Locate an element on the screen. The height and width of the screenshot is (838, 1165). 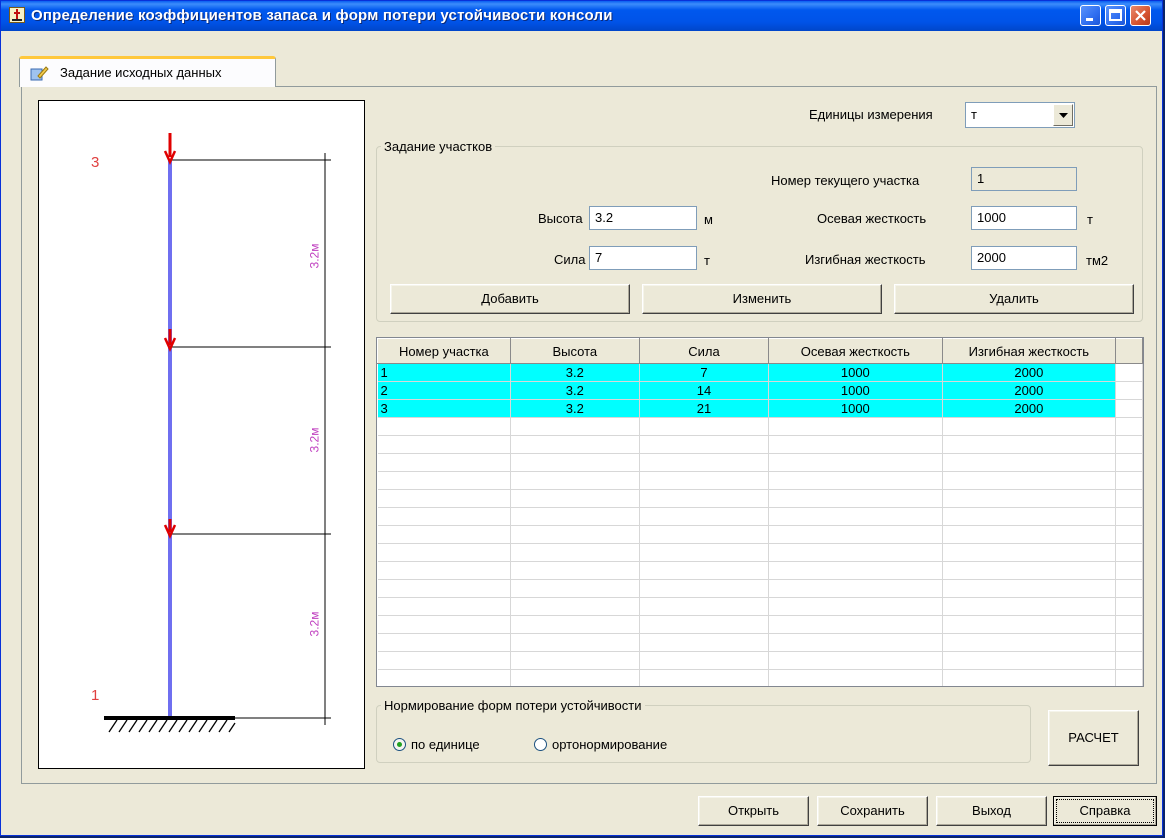
table-cell: 21 is located at coordinates (704, 408).